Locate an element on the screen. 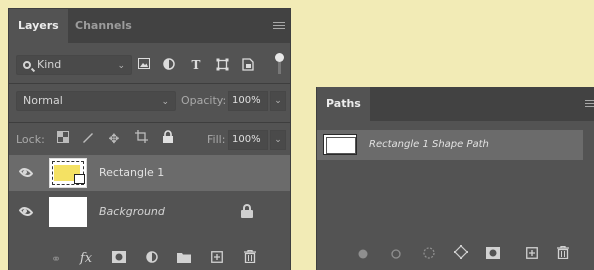  tab-layers: Layers is located at coordinates (38, 26).